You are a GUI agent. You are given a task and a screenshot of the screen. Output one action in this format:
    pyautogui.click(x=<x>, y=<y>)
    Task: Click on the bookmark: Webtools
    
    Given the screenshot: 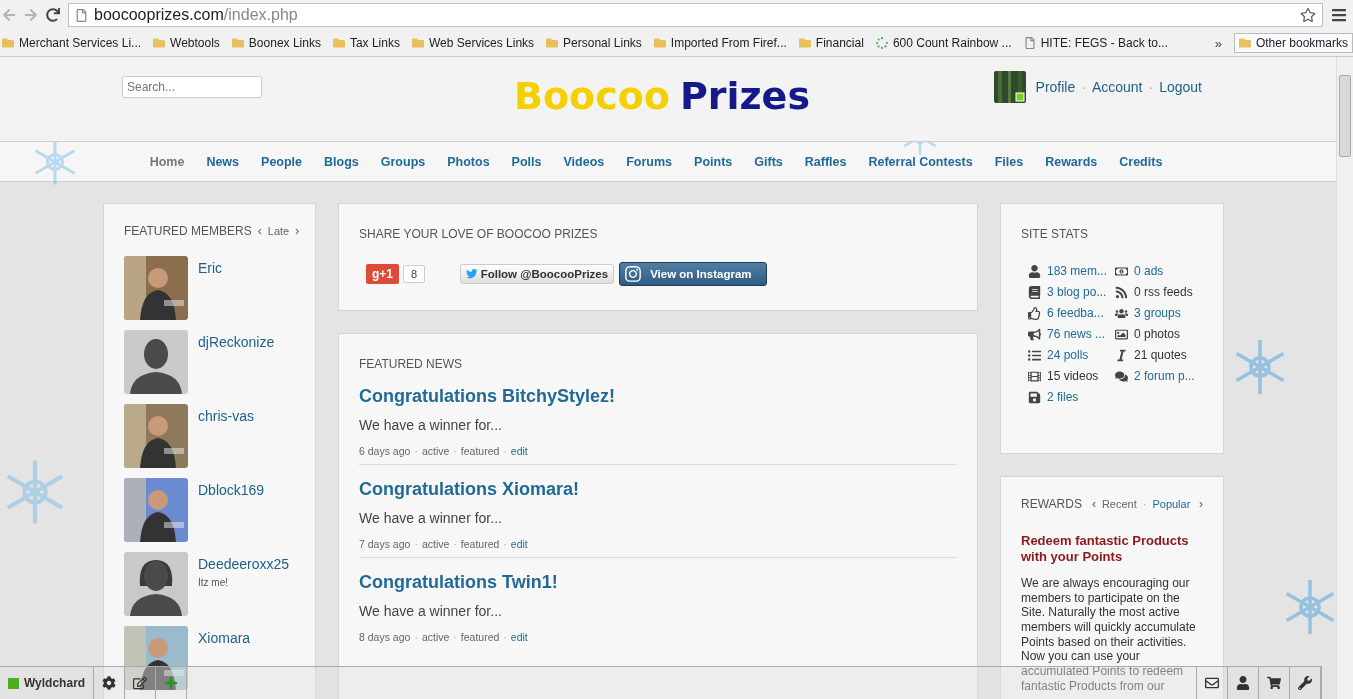 What is the action you would take?
    pyautogui.click(x=186, y=43)
    